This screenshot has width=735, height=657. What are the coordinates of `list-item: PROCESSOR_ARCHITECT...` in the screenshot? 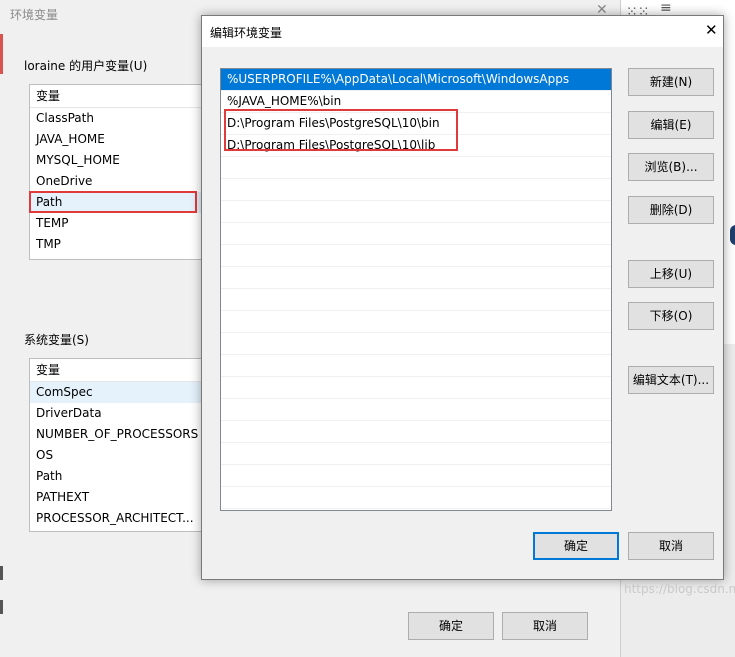 It's located at (116, 518).